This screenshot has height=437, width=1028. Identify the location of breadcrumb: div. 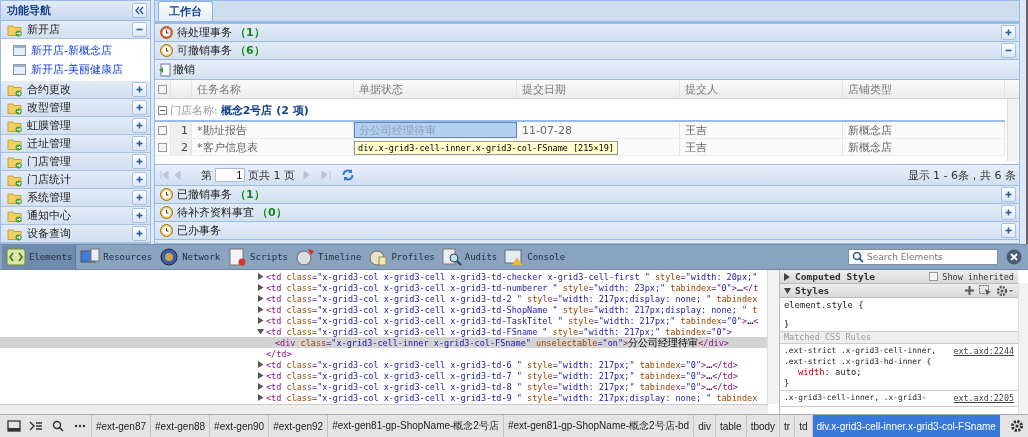
(704, 426).